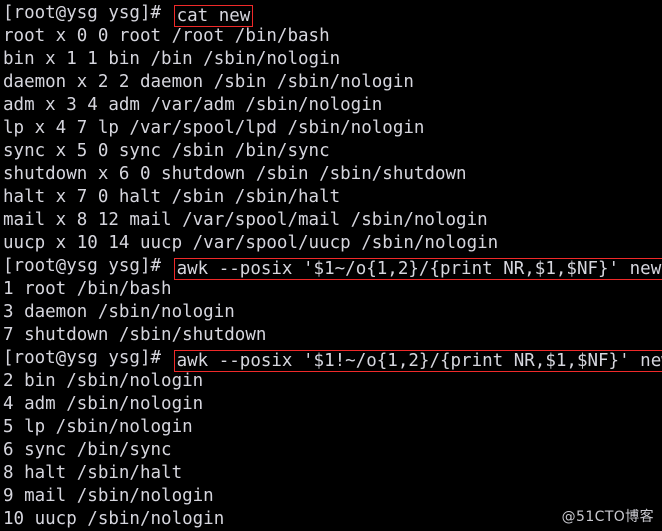  I want to click on terminal-output-line: lp x 4 7 lp /var/spool/lpd /sbin/nologin, so click(332, 128).